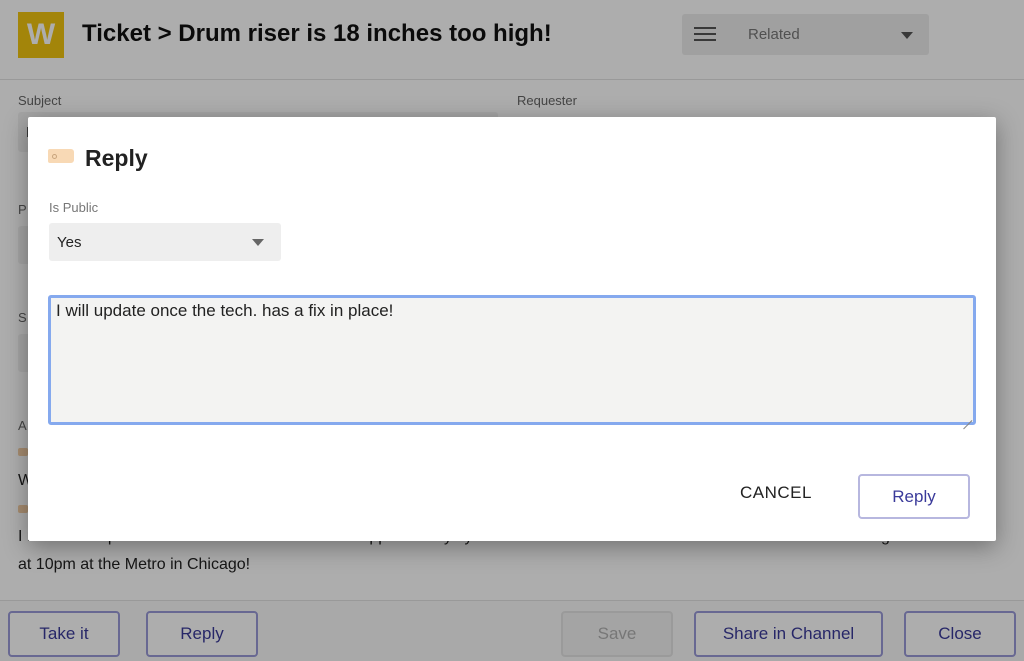  I want to click on is-public-value: Yes, so click(69, 242).